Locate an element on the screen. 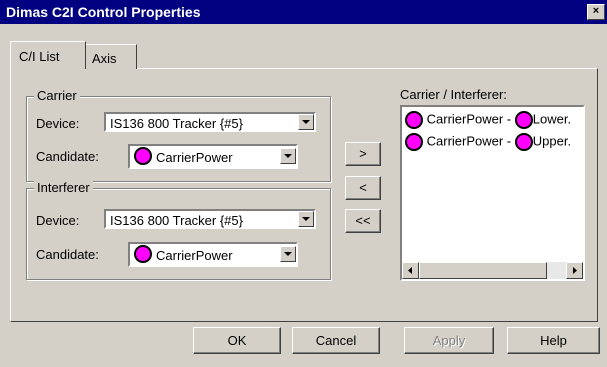 This screenshot has width=607, height=367. remove-button: < is located at coordinates (363, 188).